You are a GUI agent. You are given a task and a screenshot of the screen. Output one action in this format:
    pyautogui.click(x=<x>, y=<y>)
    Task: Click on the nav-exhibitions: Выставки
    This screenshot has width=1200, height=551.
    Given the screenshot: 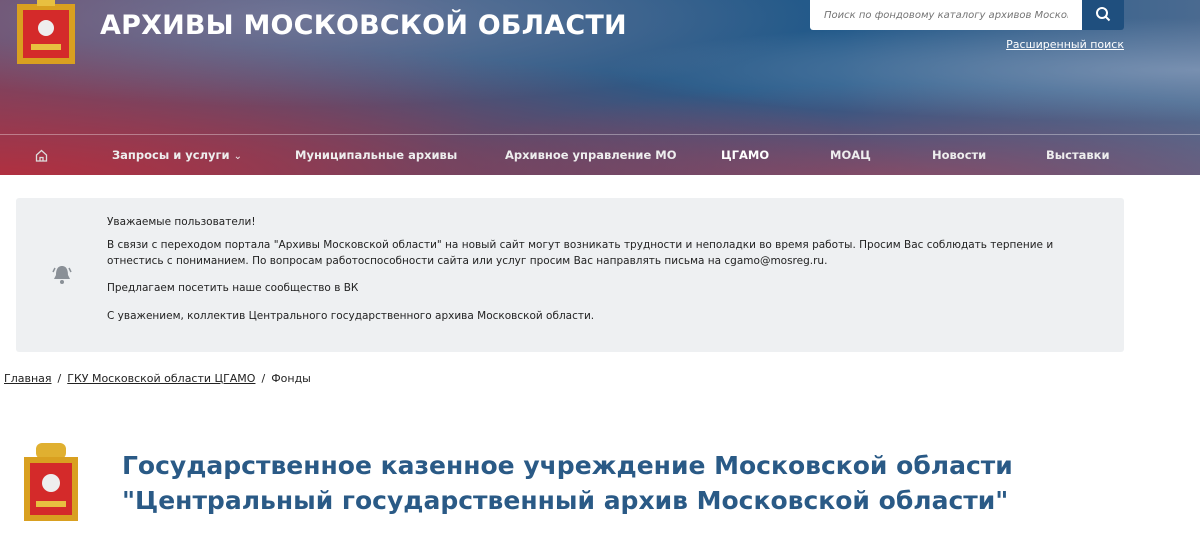 What is the action you would take?
    pyautogui.click(x=1078, y=155)
    